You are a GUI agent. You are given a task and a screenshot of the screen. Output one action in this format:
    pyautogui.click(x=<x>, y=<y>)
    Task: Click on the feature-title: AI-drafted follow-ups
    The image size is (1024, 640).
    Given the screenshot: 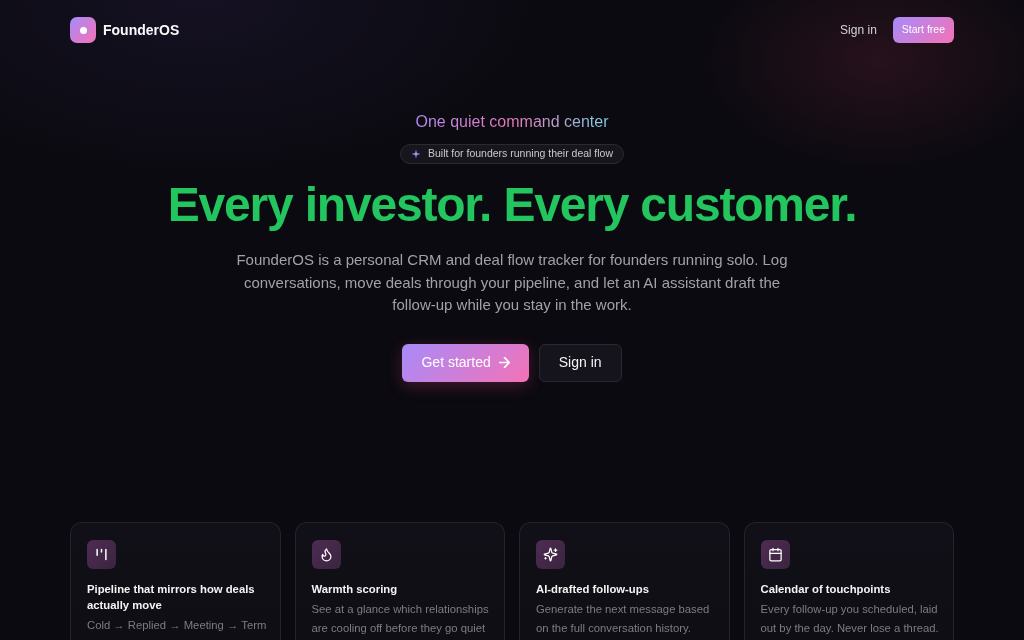 What is the action you would take?
    pyautogui.click(x=593, y=589)
    